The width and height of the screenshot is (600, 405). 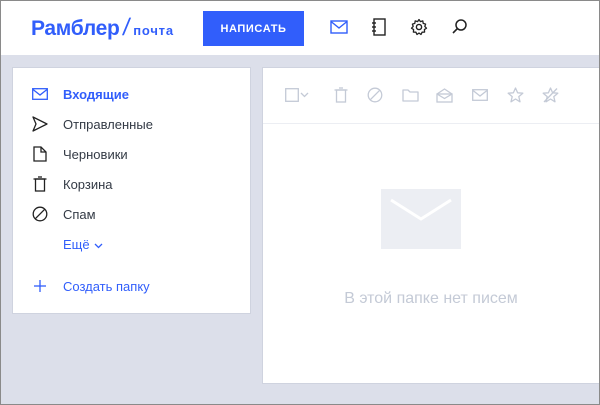 I want to click on move-to-folder-icon, so click(x=410, y=95).